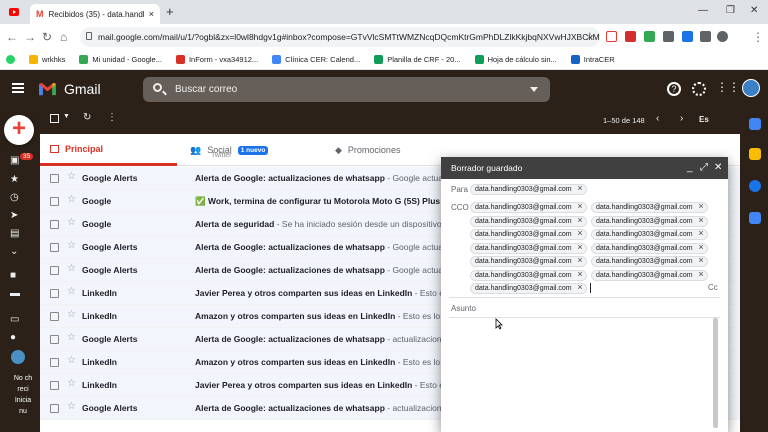 The image size is (768, 432). I want to click on pdf-extension-icon, so click(630, 36).